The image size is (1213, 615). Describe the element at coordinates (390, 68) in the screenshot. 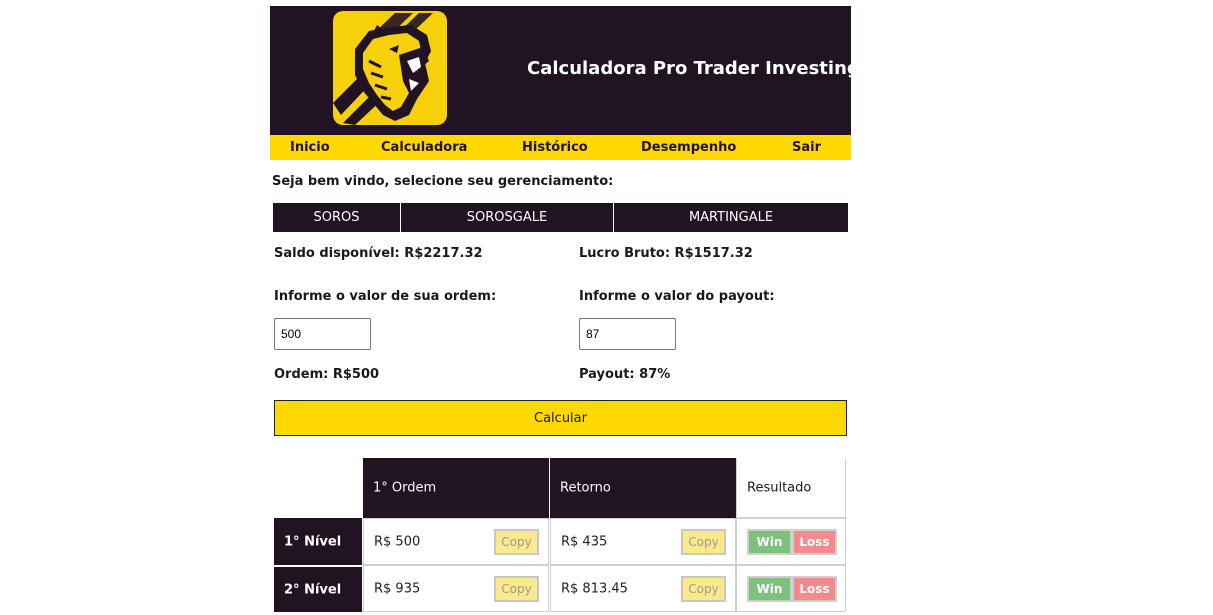

I see `bear-logo-icon` at that location.